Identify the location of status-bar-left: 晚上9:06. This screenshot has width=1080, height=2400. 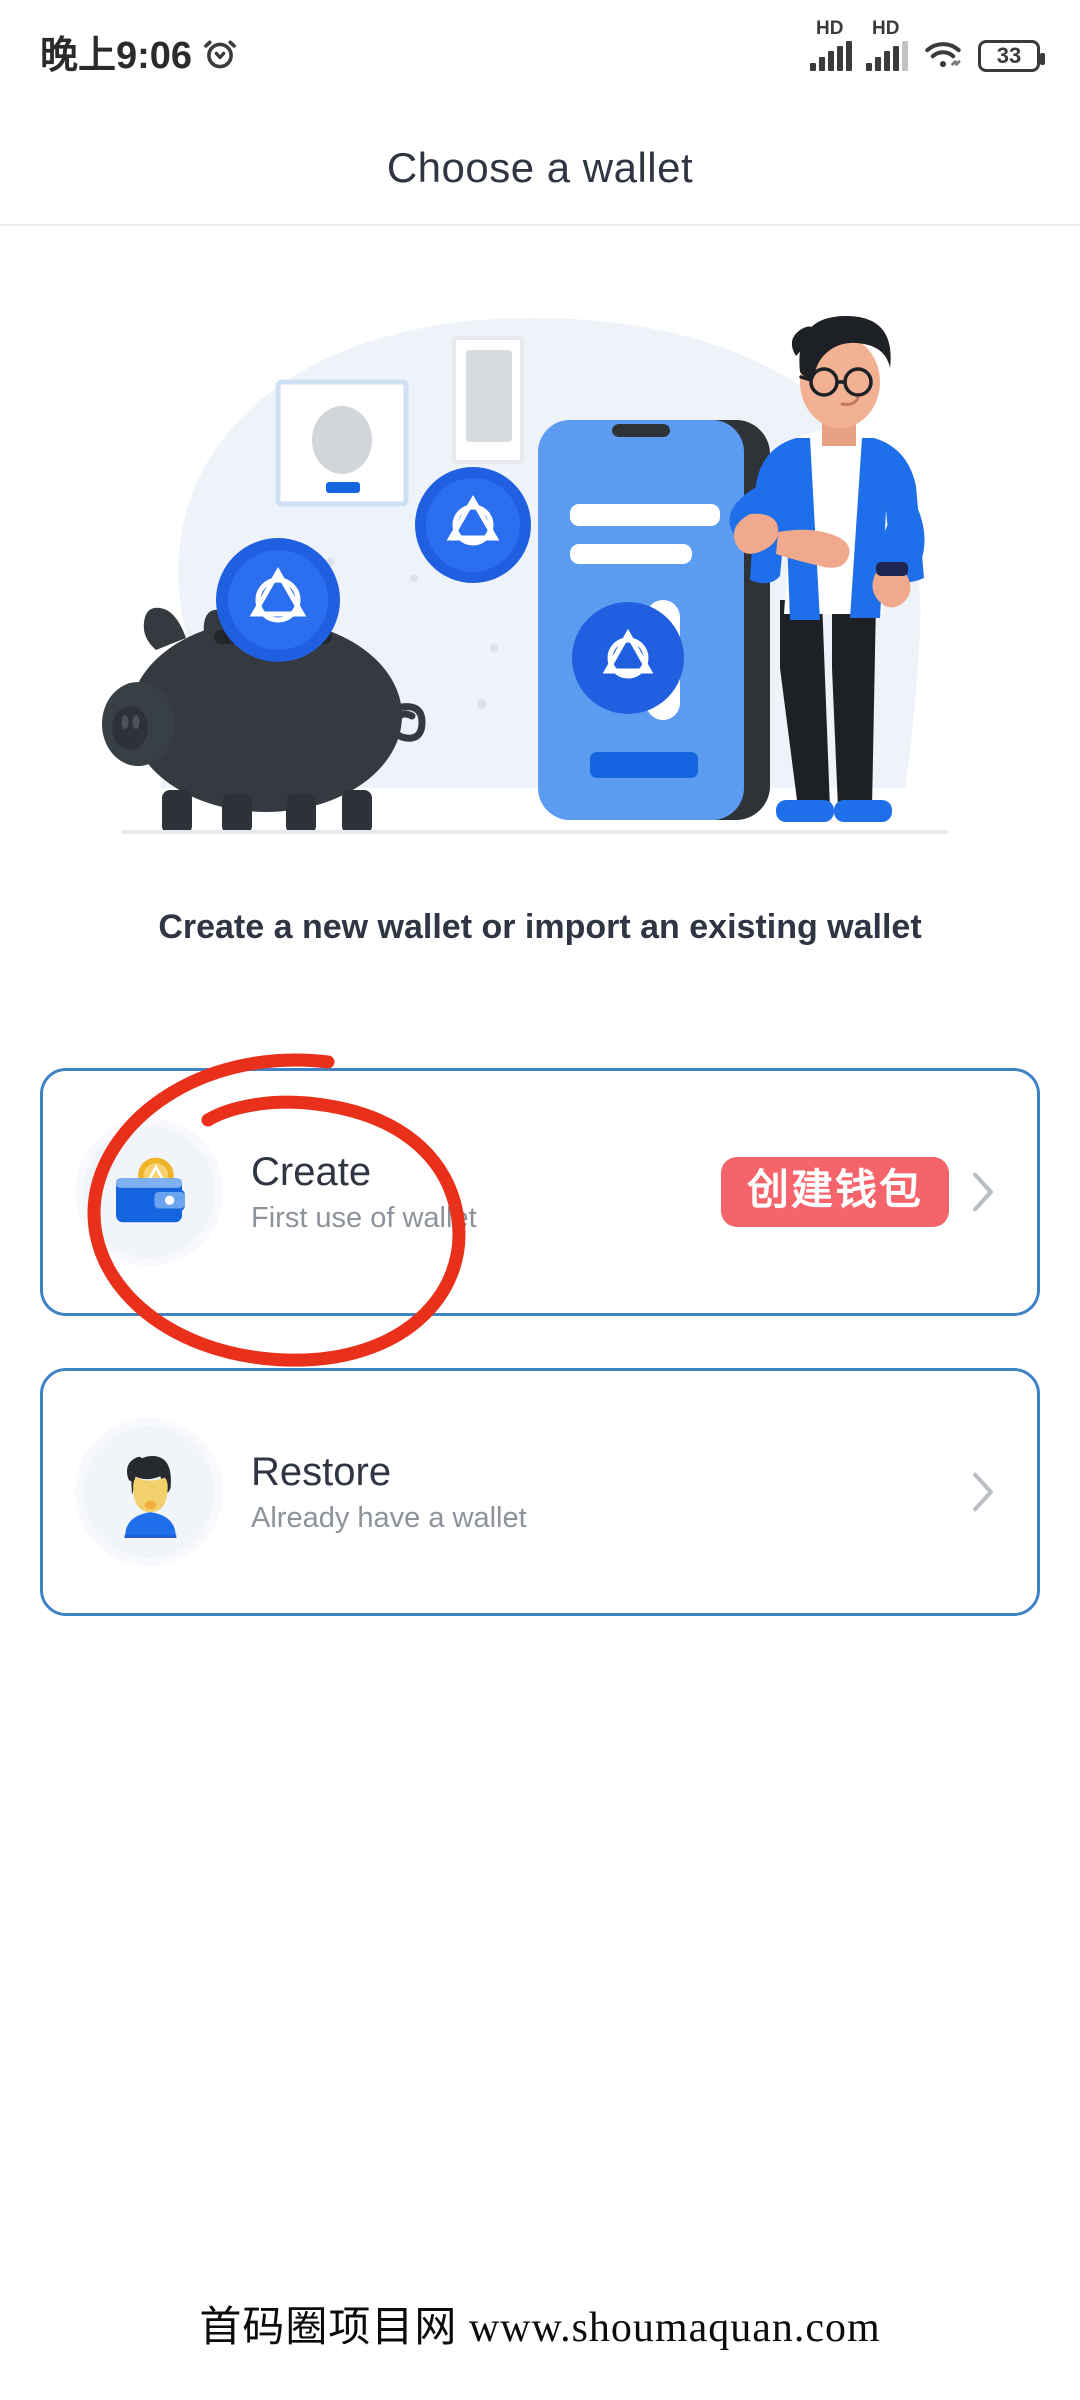
(139, 56).